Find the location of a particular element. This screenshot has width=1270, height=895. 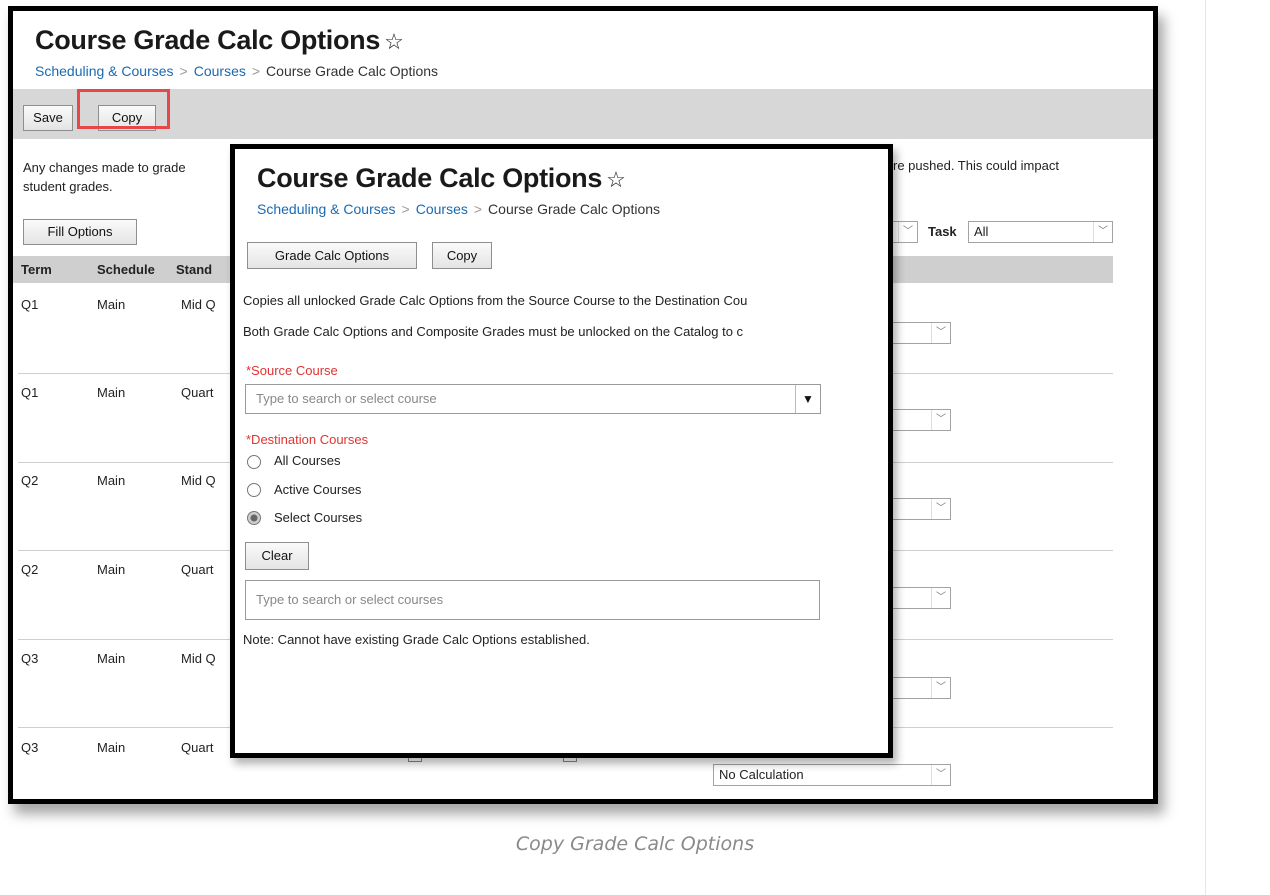

notice-line-right: re pushed. This could impact is located at coordinates (976, 165).